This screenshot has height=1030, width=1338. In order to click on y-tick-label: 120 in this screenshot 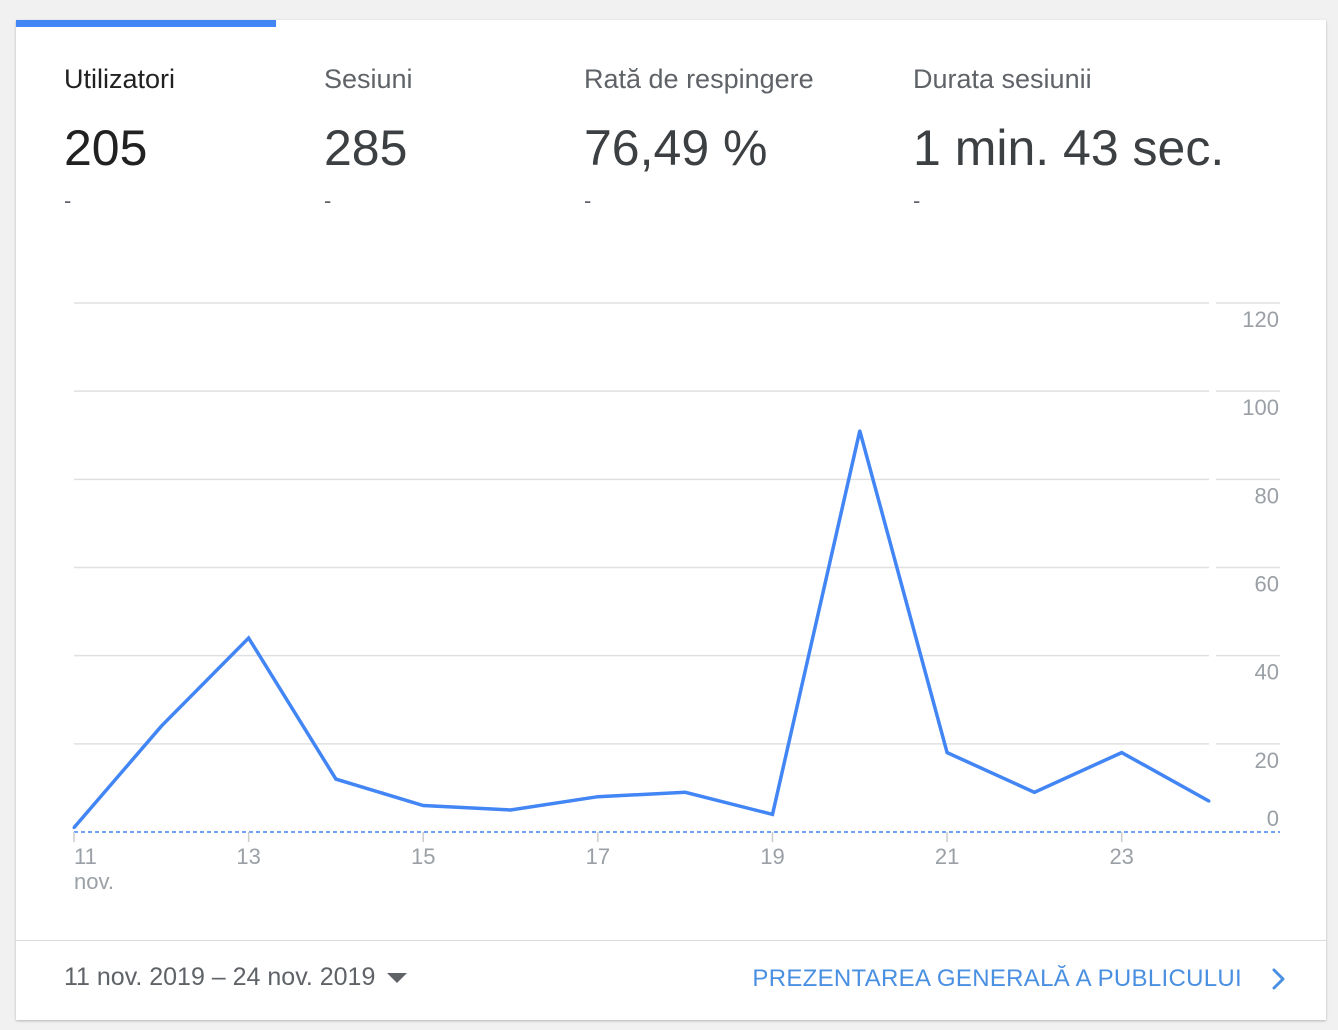, I will do `click(1260, 319)`.